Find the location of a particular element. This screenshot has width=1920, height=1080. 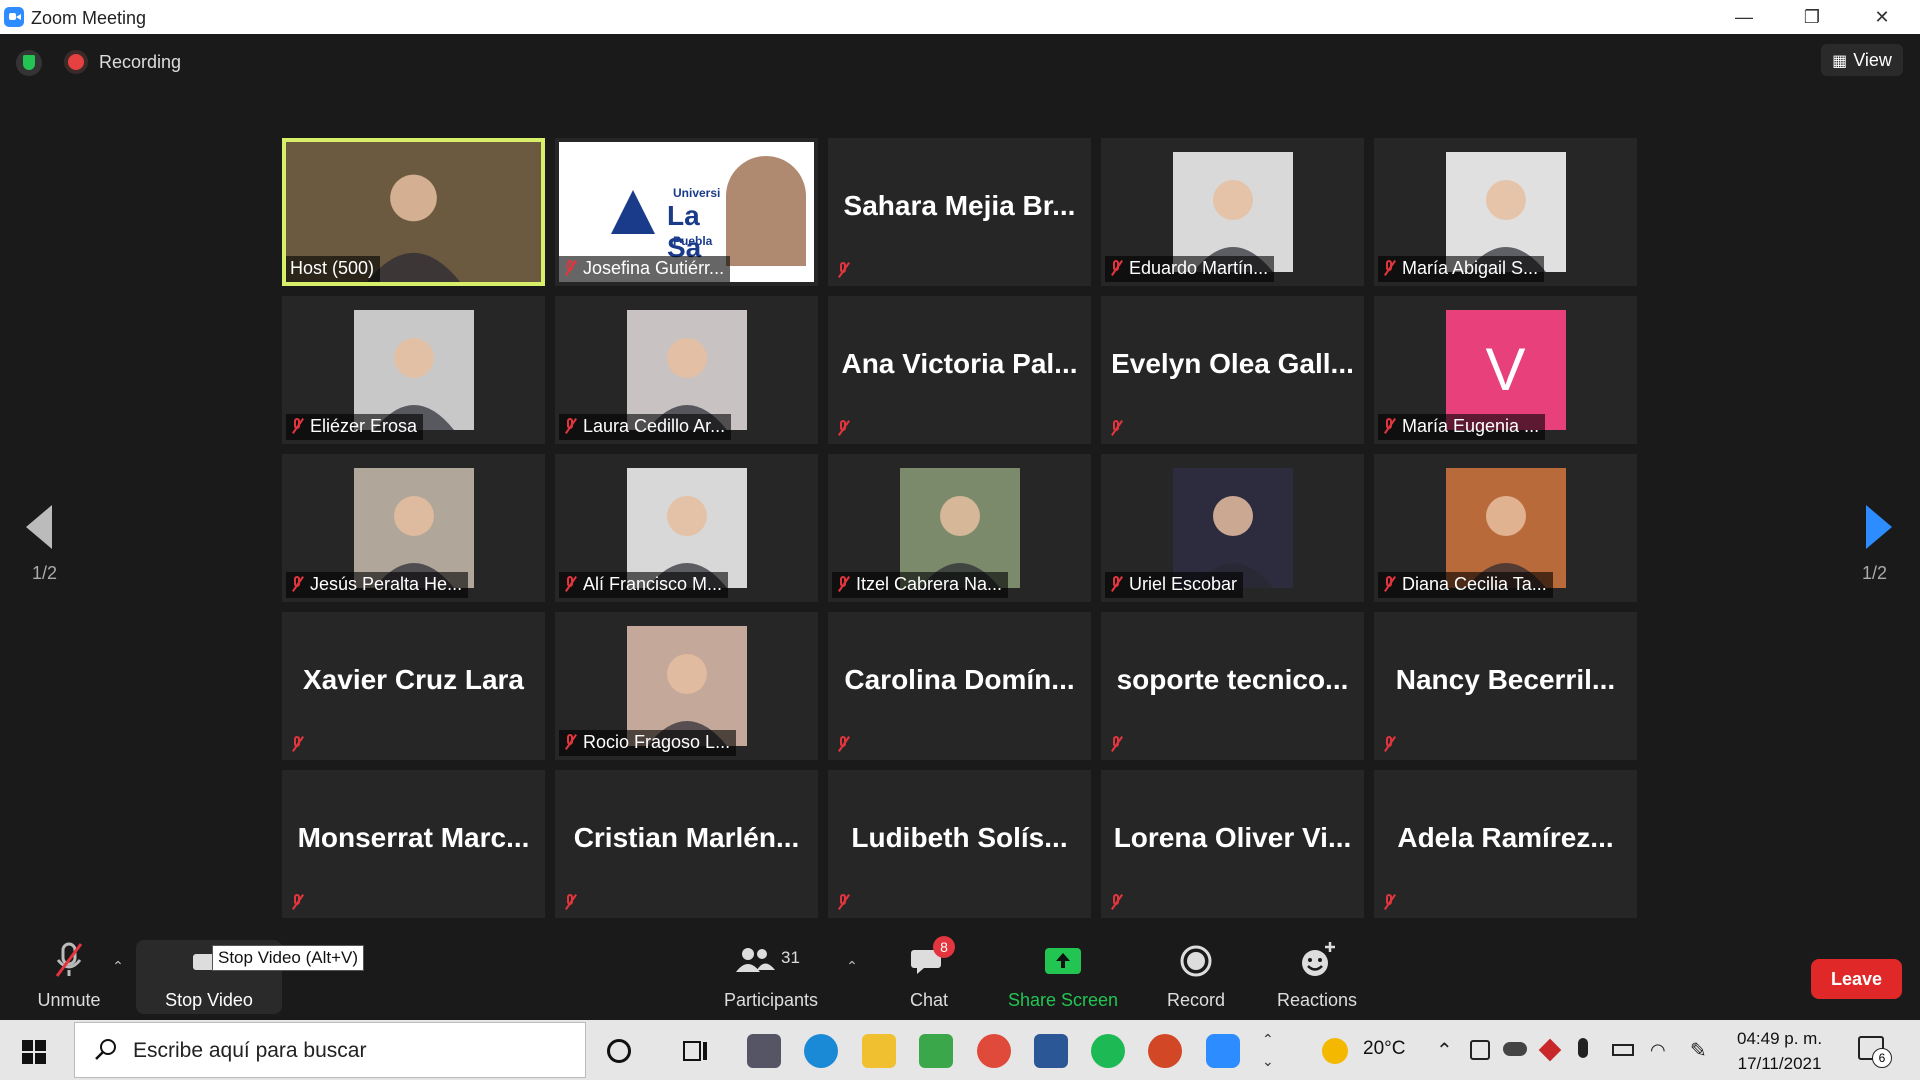

participant-tile: Xavier Cruz Lara is located at coordinates (413, 686).